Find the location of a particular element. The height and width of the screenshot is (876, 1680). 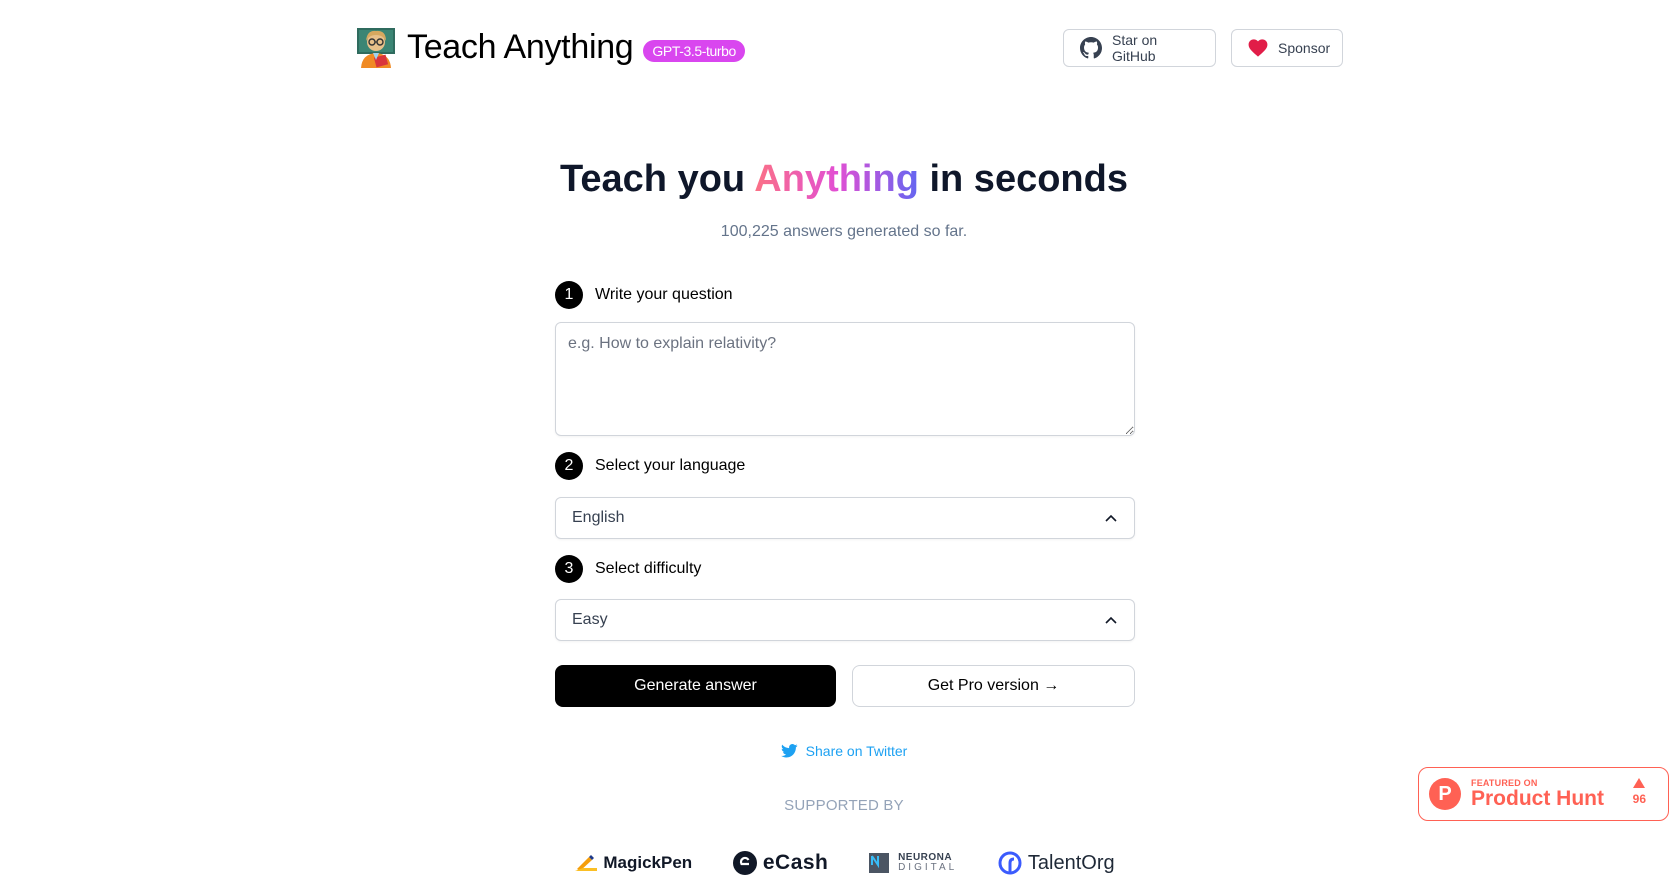

talentorg-logo-icon is located at coordinates (1010, 863).